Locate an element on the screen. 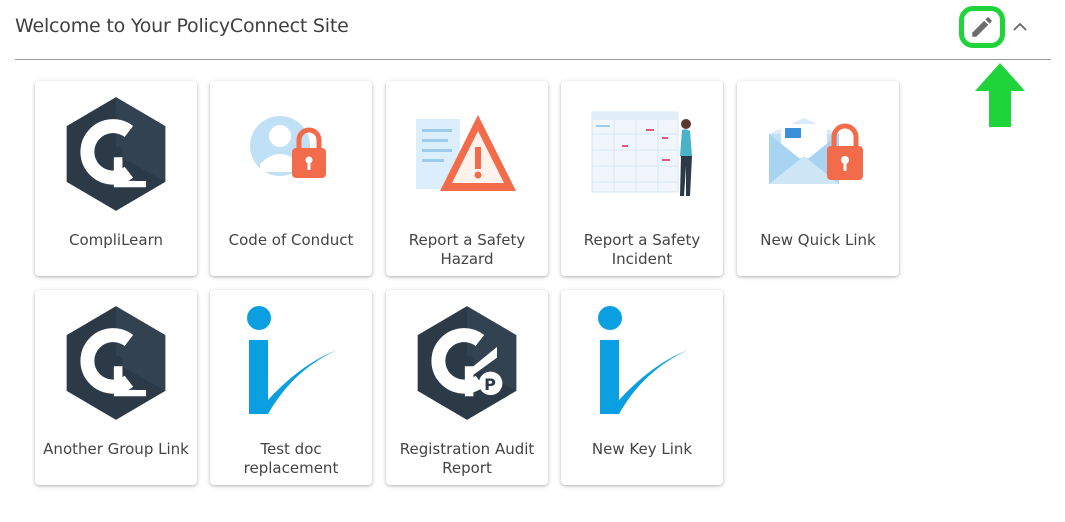 The image size is (1065, 522). edit-button is located at coordinates (982, 27).